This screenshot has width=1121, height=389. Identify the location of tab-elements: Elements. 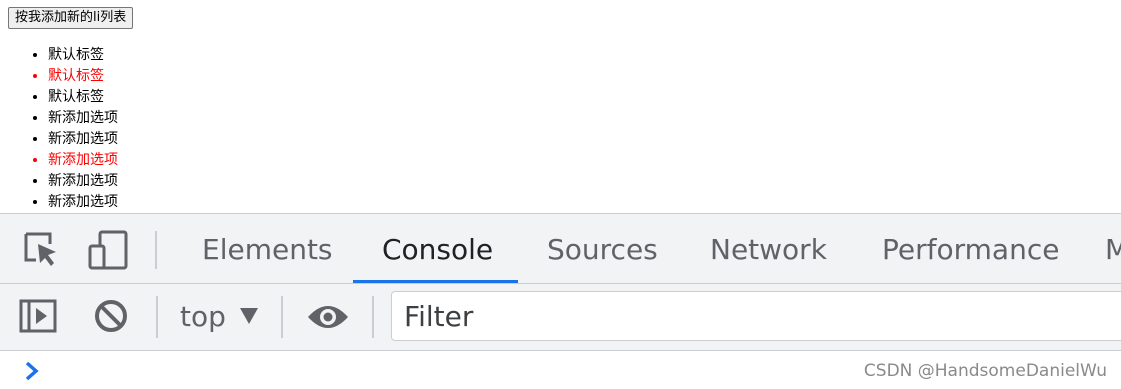
(267, 248).